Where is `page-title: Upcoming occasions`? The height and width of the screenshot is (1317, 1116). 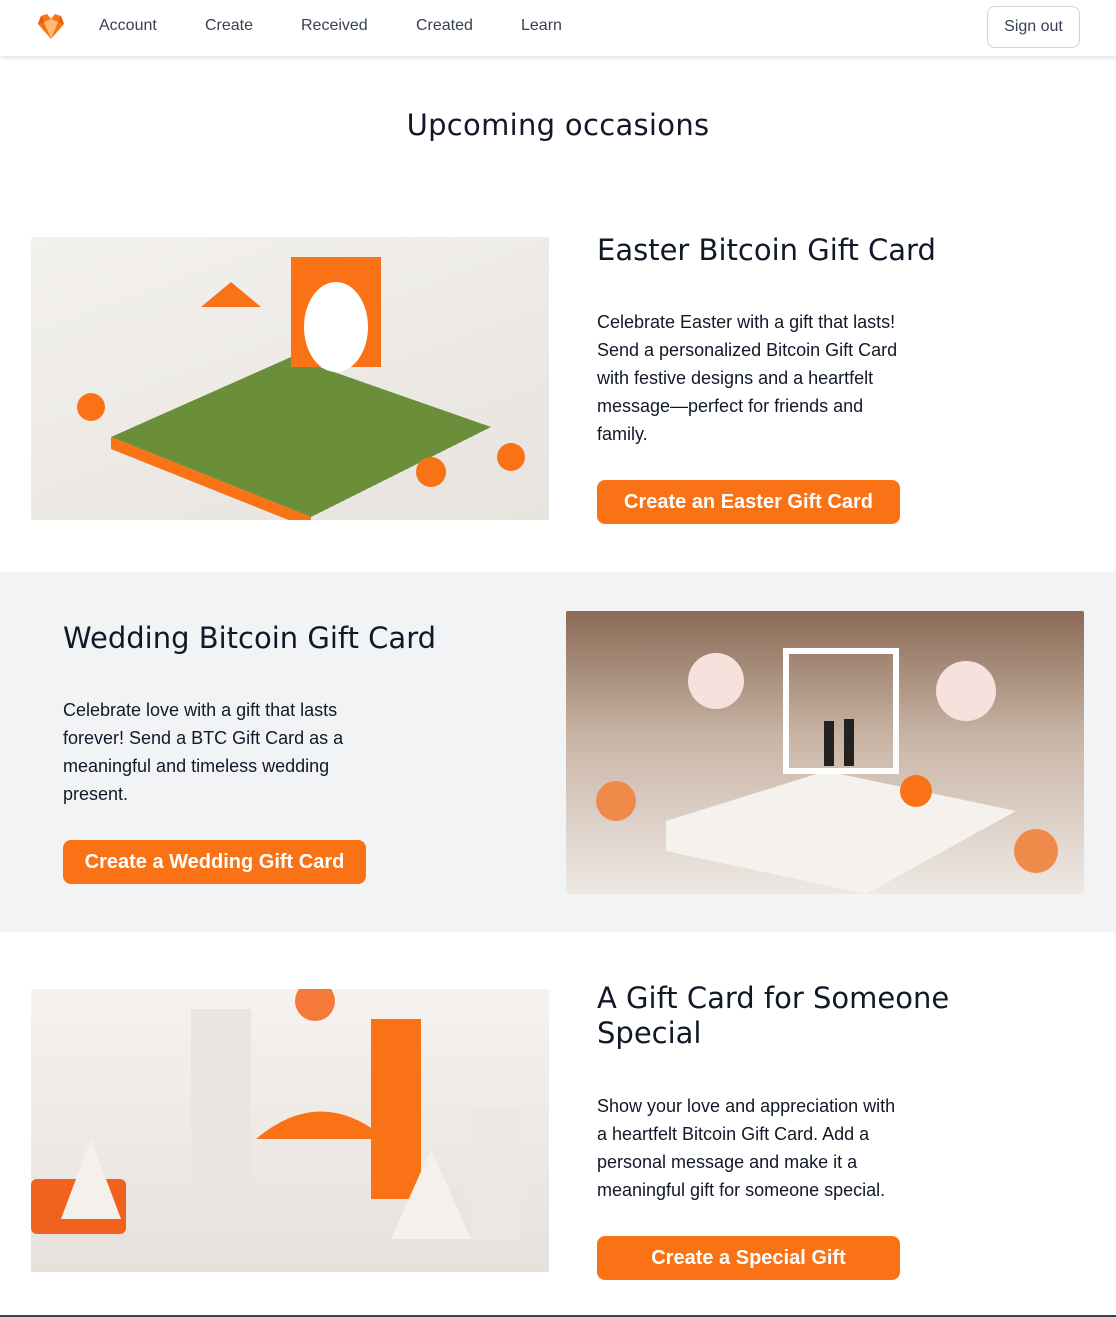
page-title: Upcoming occasions is located at coordinates (558, 125).